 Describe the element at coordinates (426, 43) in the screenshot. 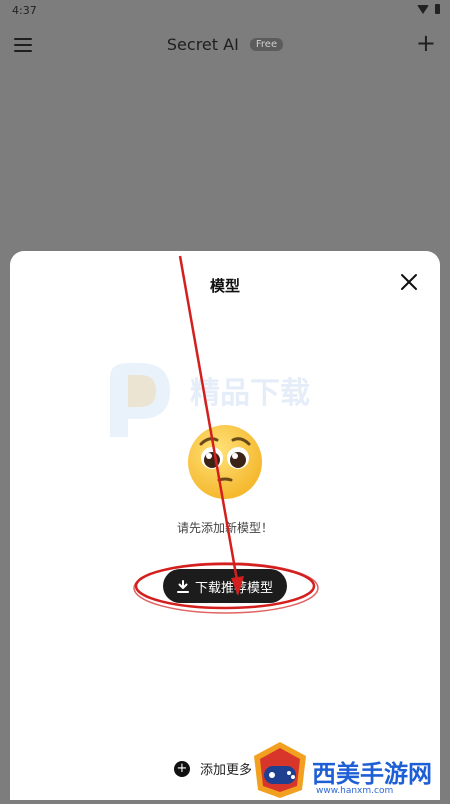

I see `plus-icon: +` at that location.